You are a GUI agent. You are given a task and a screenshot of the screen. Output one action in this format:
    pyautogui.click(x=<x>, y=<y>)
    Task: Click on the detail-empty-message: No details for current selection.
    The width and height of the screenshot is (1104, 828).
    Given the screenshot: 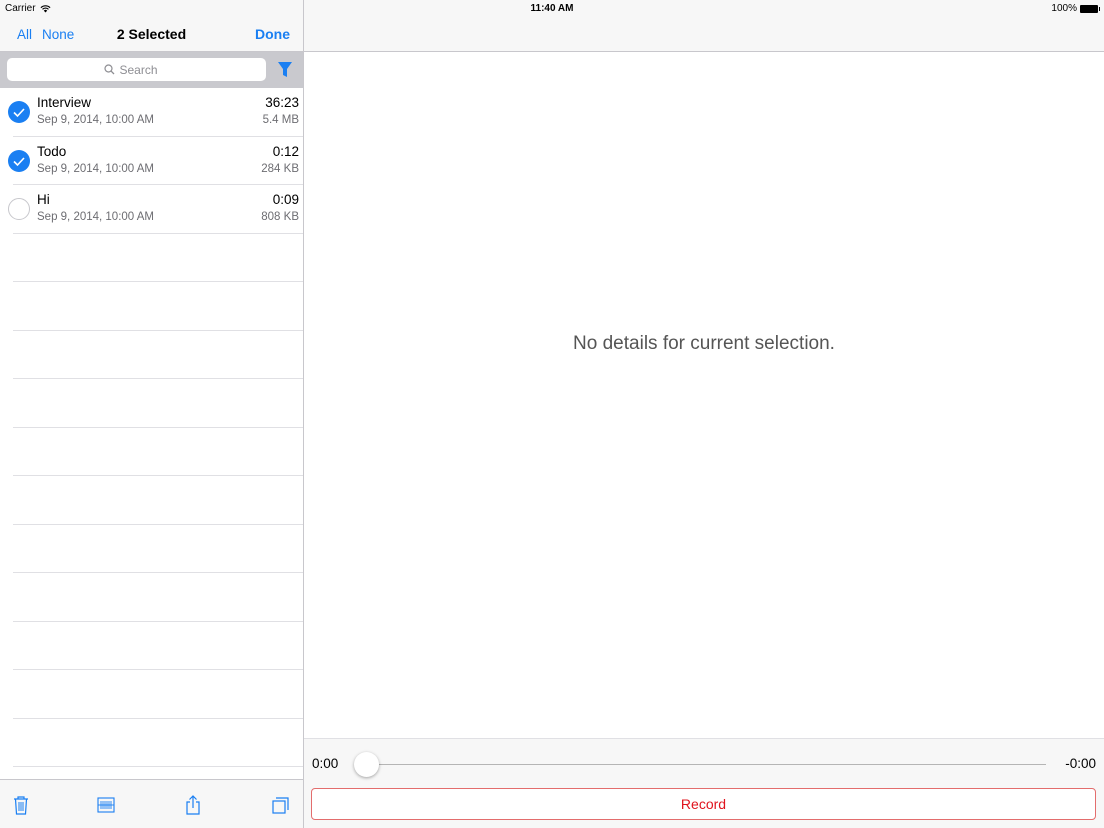 What is the action you would take?
    pyautogui.click(x=704, y=343)
    